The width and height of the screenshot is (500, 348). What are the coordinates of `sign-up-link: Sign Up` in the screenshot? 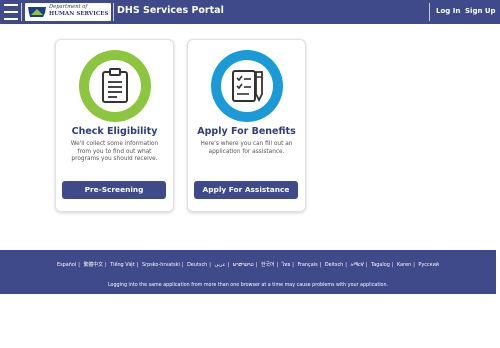 It's located at (480, 11).